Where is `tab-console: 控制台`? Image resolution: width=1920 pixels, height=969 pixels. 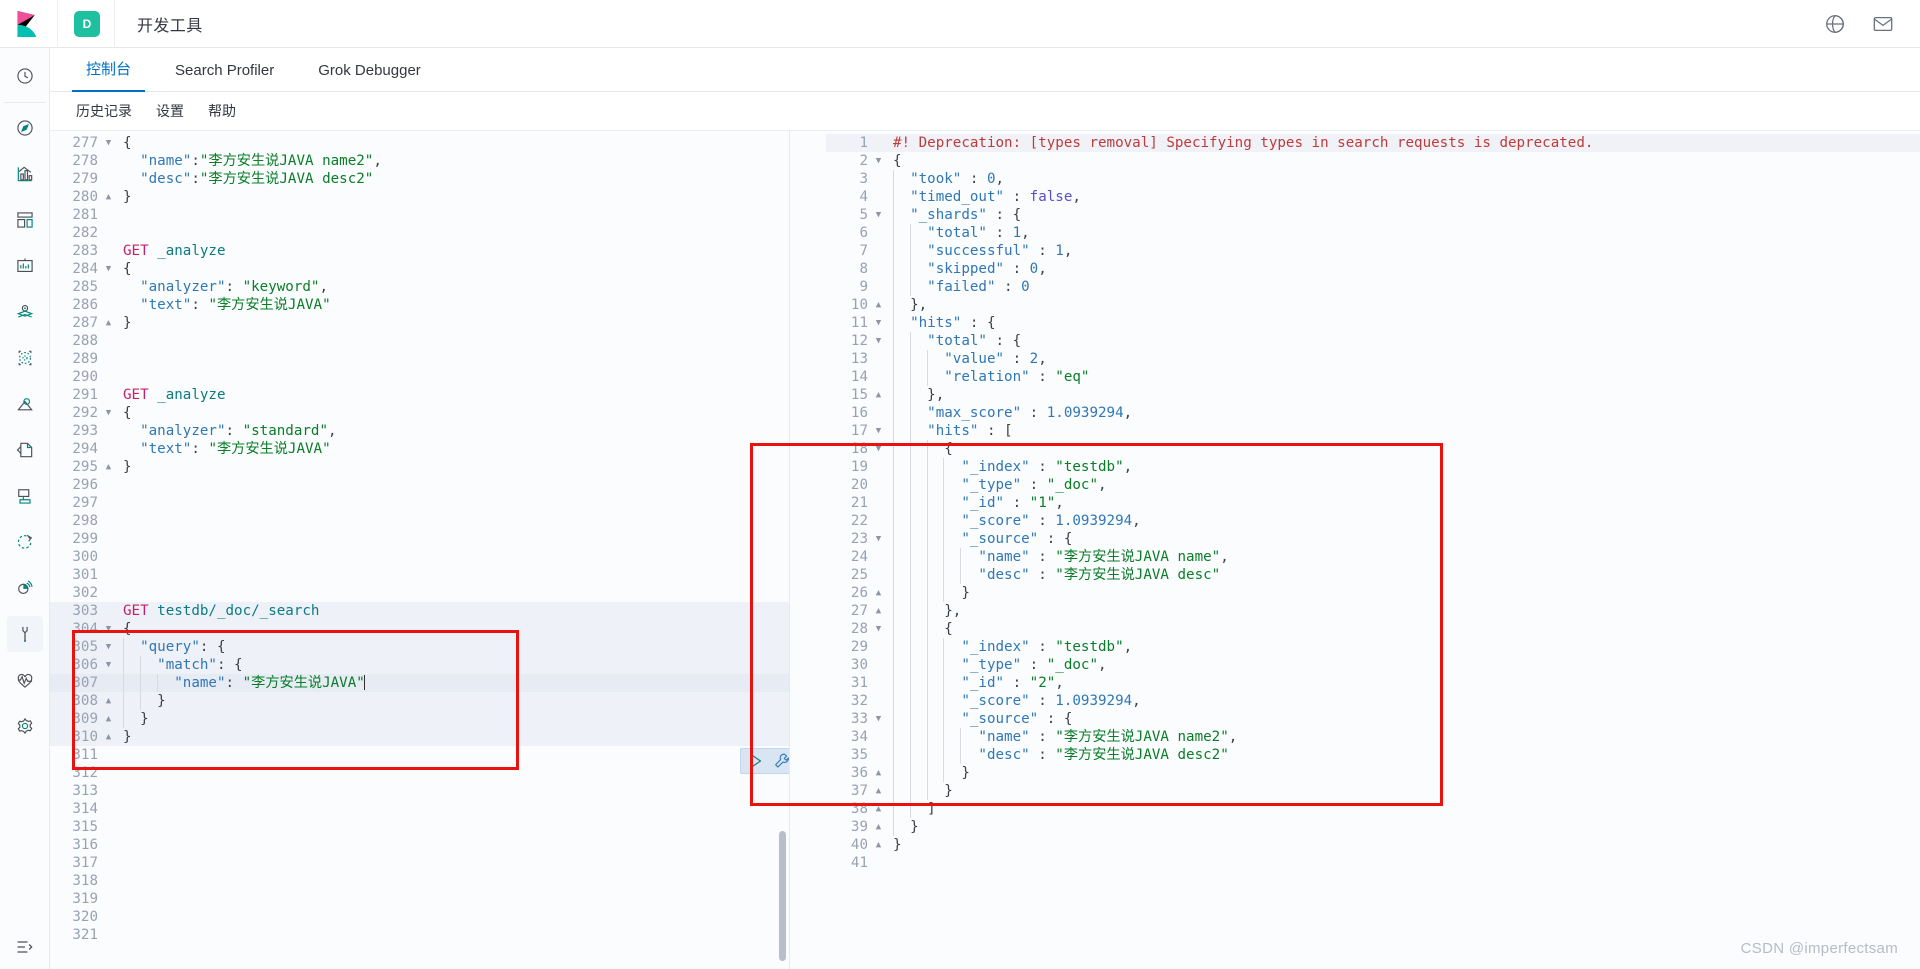
tab-console: 控制台 is located at coordinates (109, 75).